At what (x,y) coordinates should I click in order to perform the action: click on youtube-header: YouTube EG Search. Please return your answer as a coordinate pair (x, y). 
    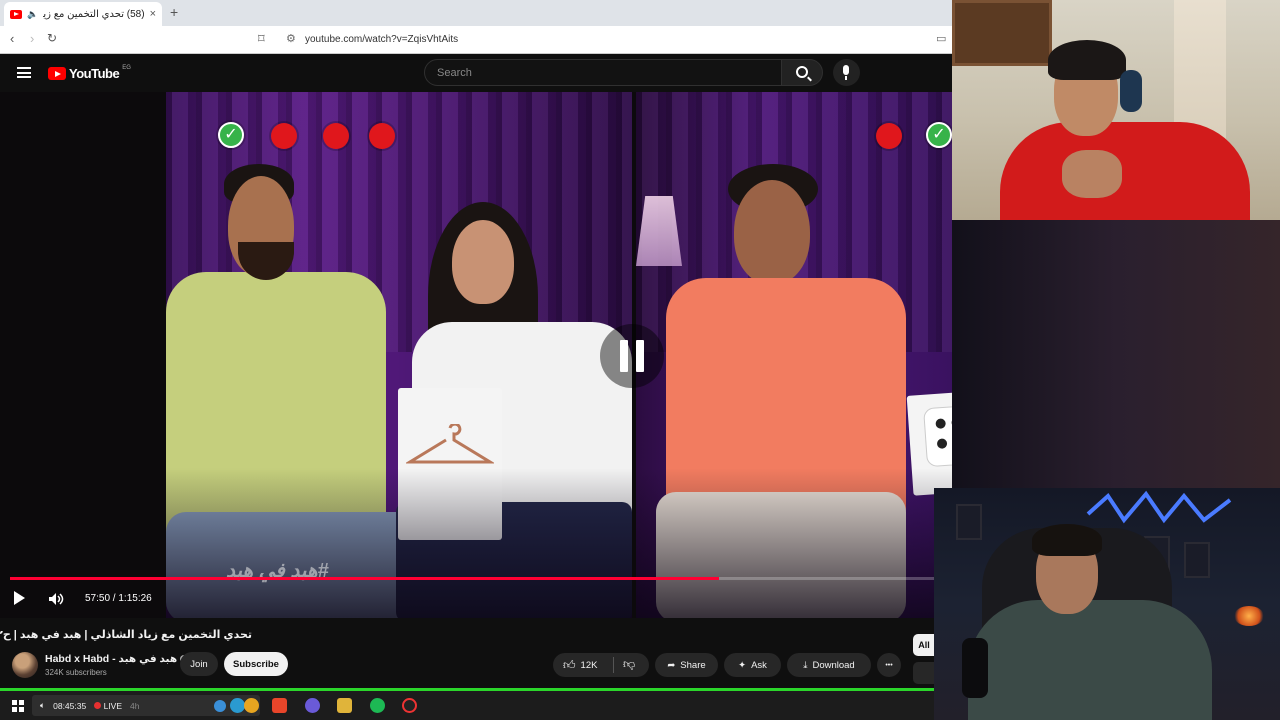
    Looking at the image, I should click on (476, 73).